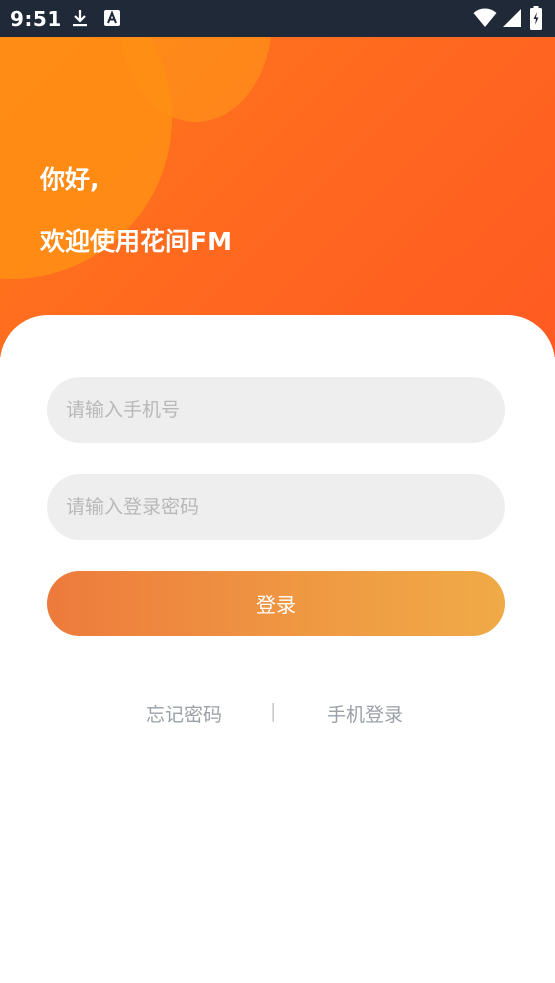  What do you see at coordinates (276, 603) in the screenshot?
I see `login-button: 登录` at bounding box center [276, 603].